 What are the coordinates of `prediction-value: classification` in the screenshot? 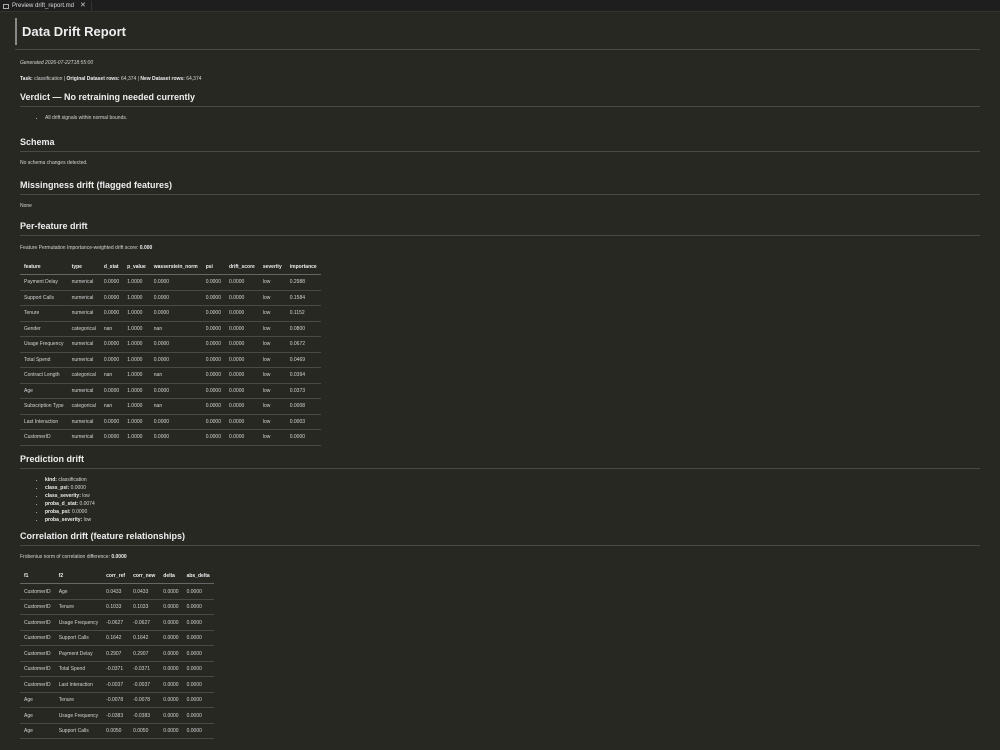 It's located at (72, 479).